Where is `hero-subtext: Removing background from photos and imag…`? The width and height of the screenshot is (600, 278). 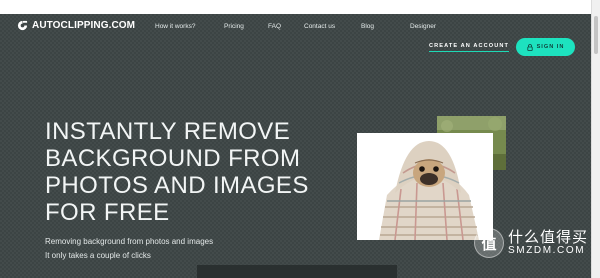 hero-subtext: Removing background from photos and imag… is located at coordinates (129, 249).